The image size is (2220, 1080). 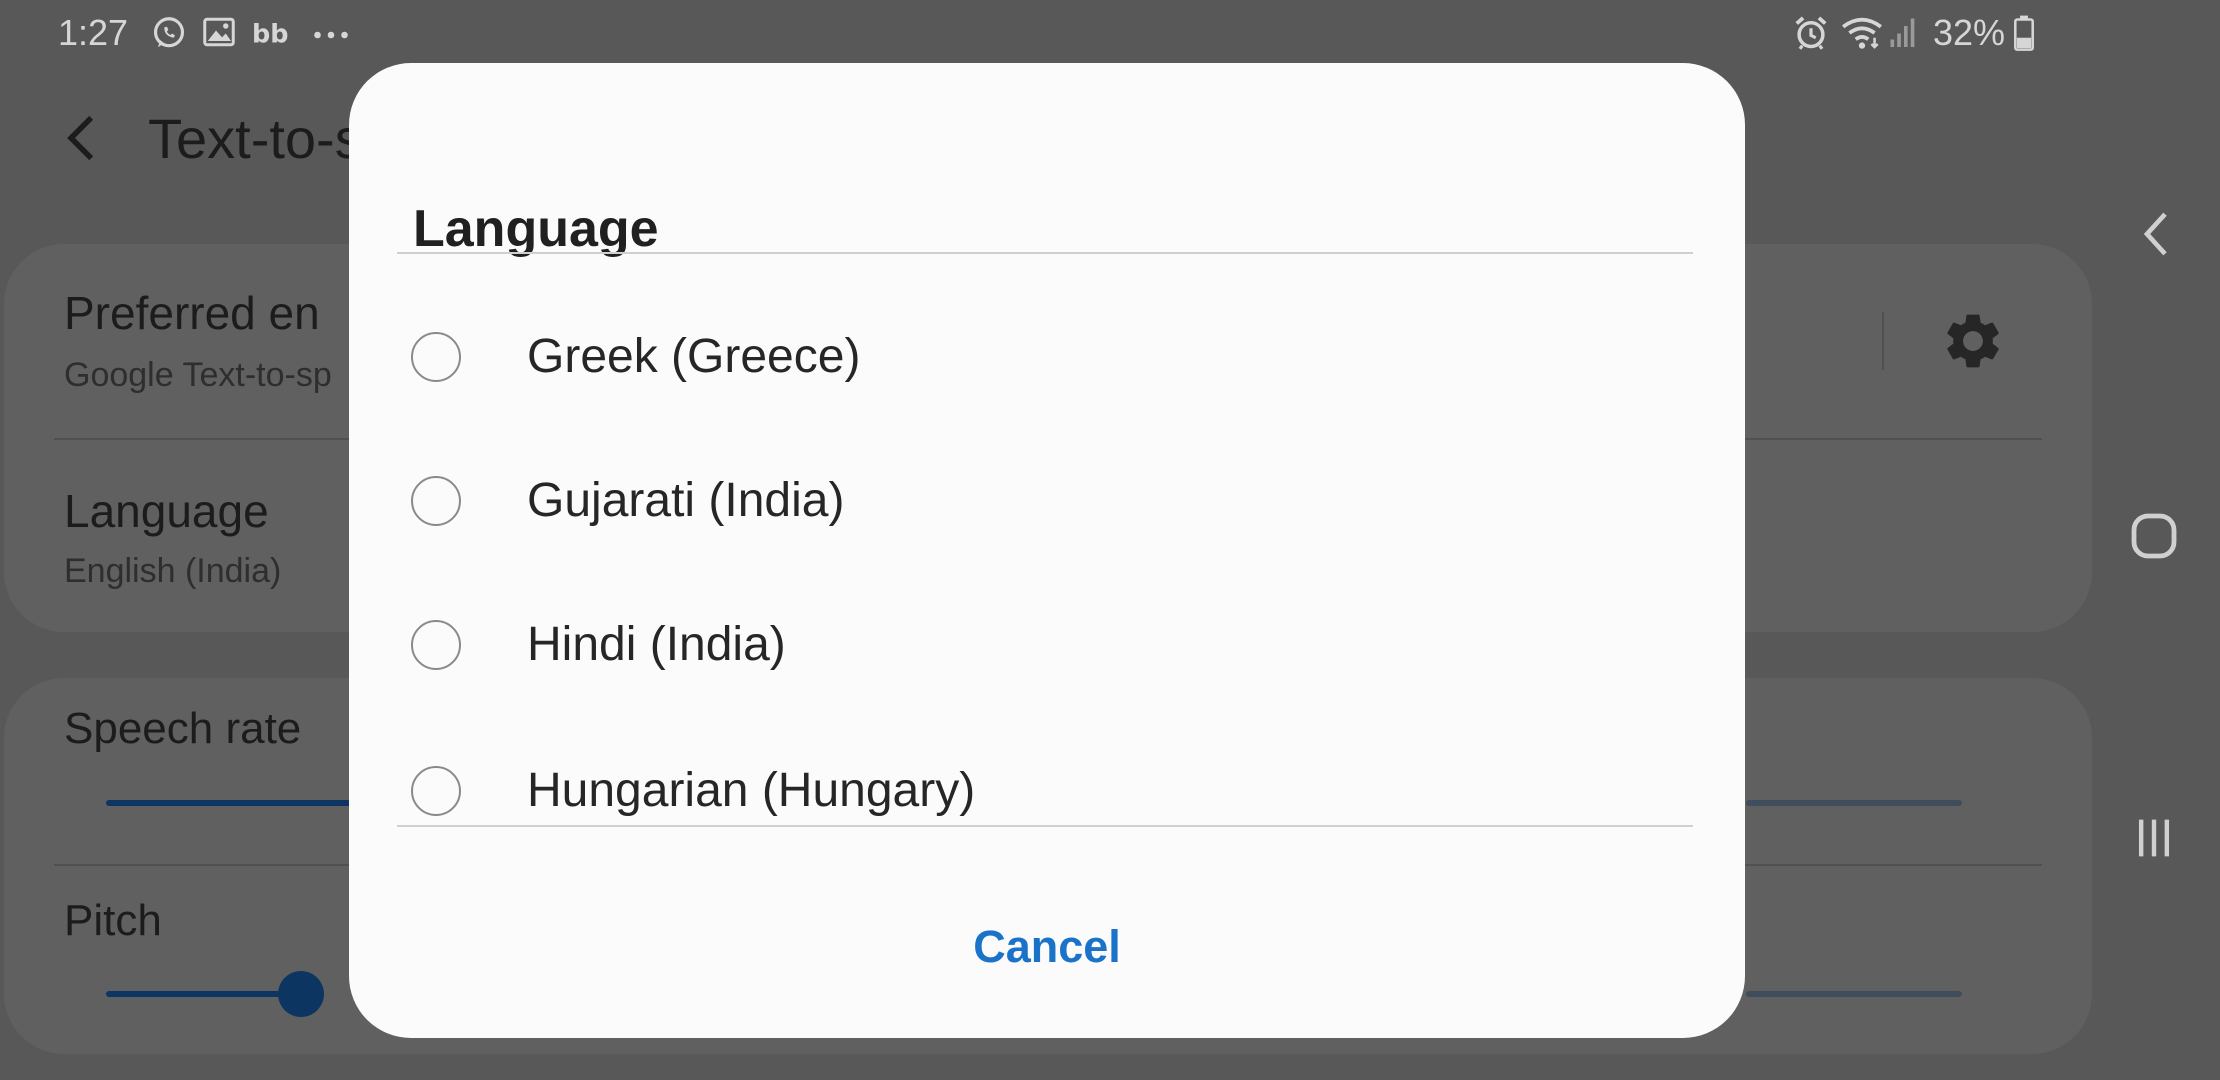 I want to click on nav-home-icon, so click(x=2154, y=536).